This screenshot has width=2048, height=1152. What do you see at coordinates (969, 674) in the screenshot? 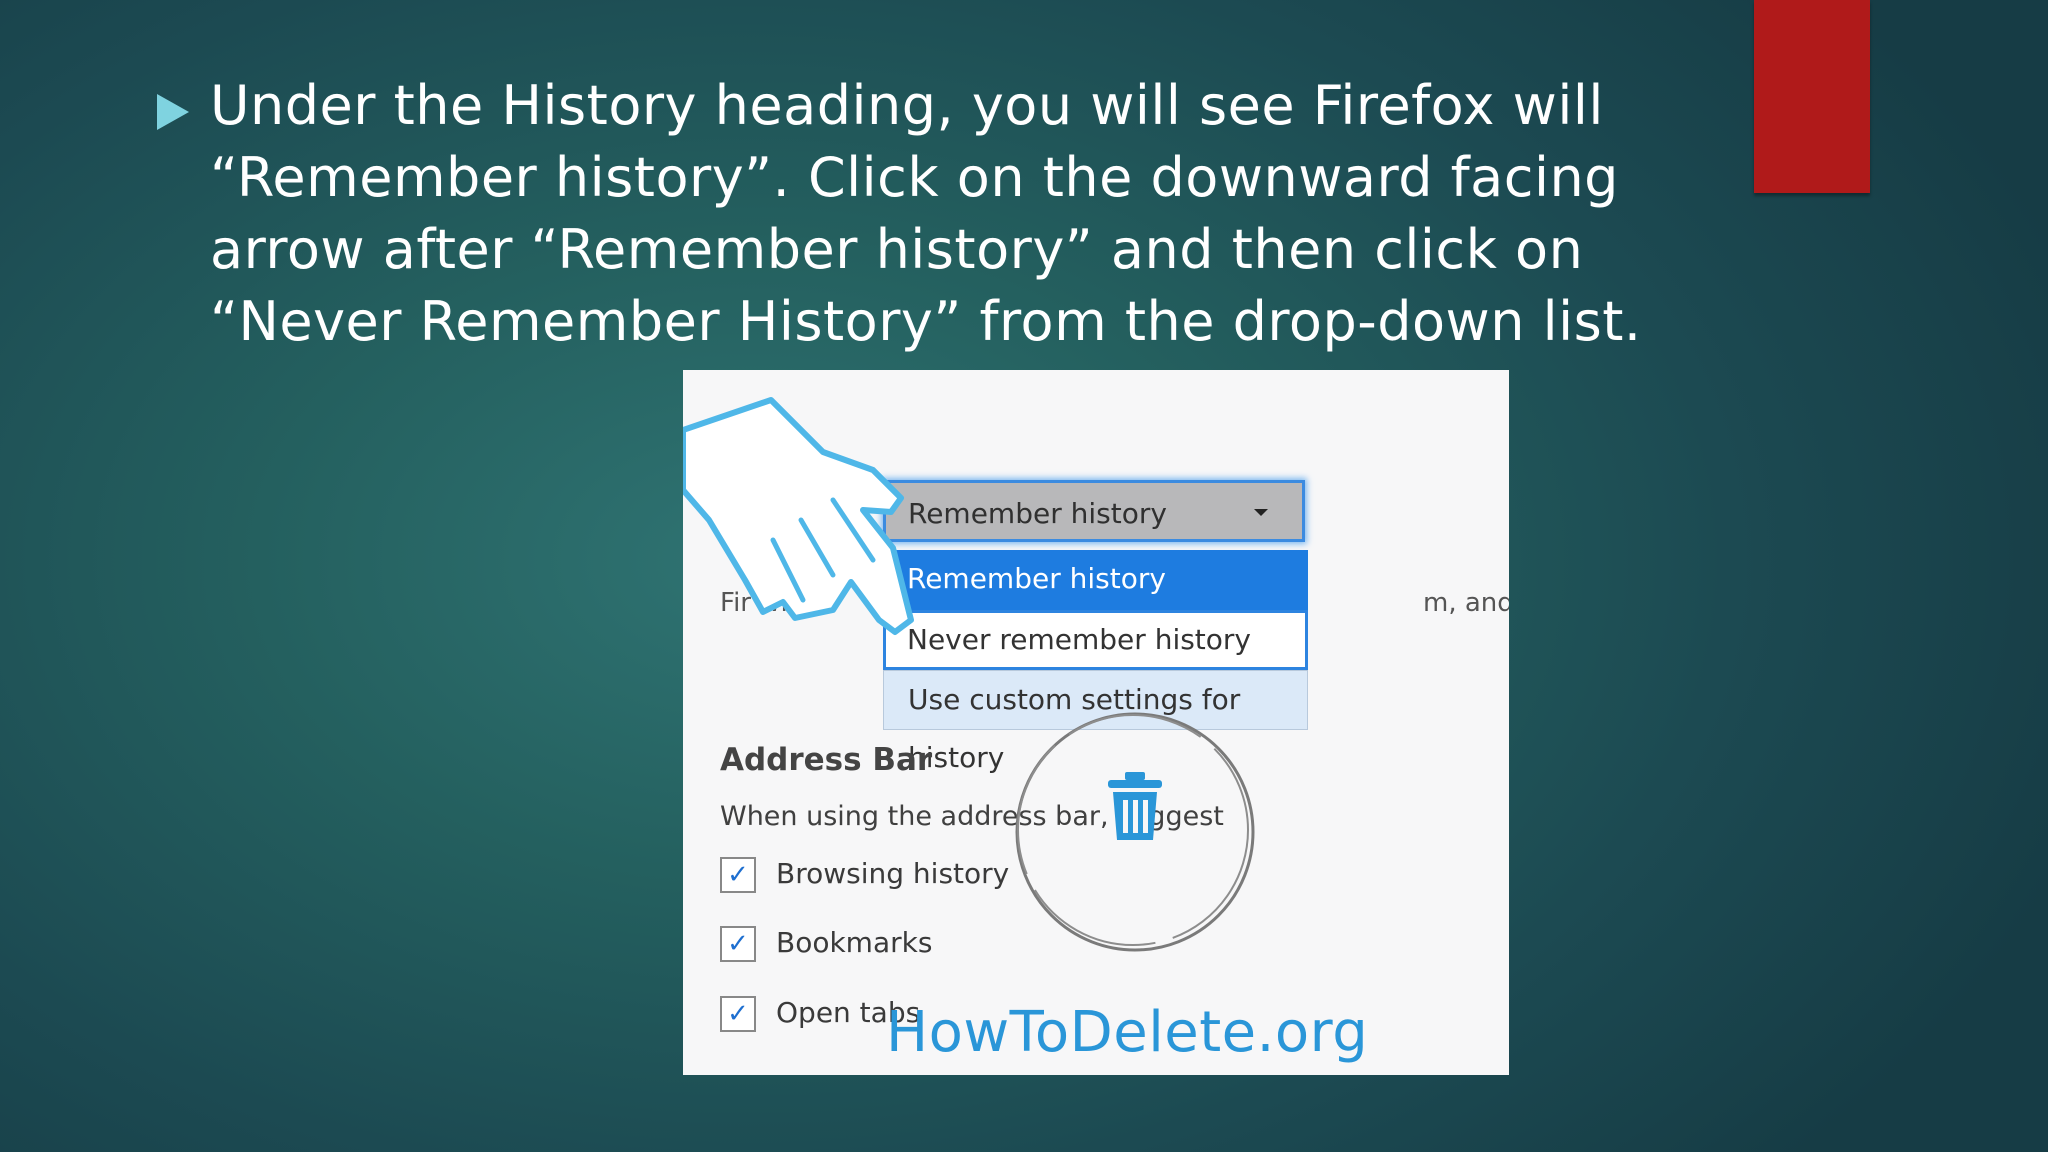
I see `overlay-graphics` at bounding box center [969, 674].